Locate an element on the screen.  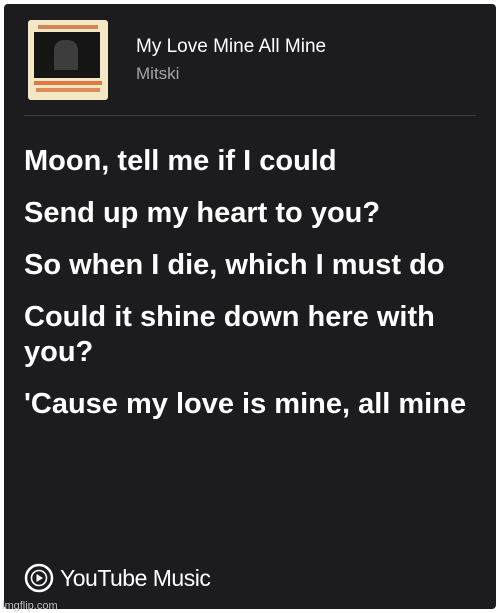
artist-name: Mitski is located at coordinates (157, 74).